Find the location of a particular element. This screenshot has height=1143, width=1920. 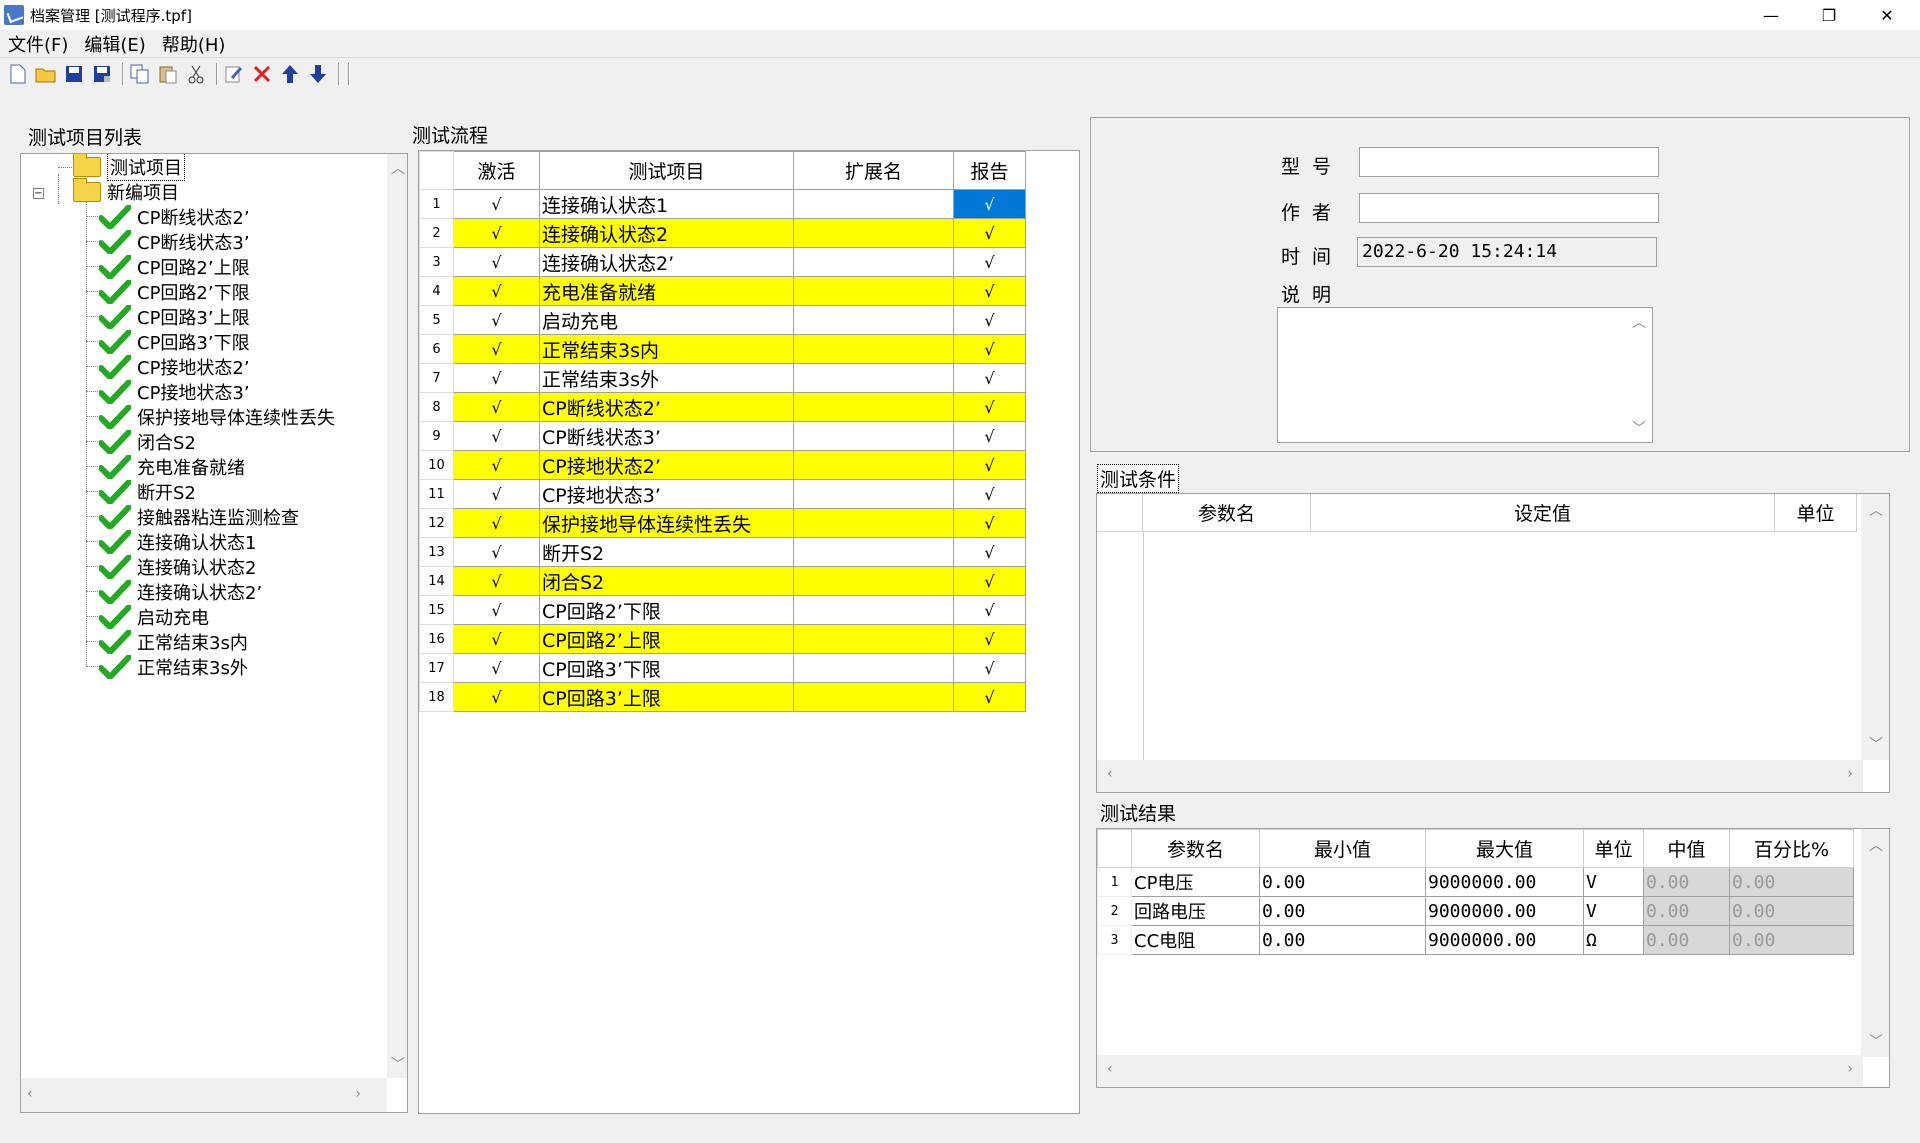

param-name-cell: CC电阻 is located at coordinates (1195, 940).